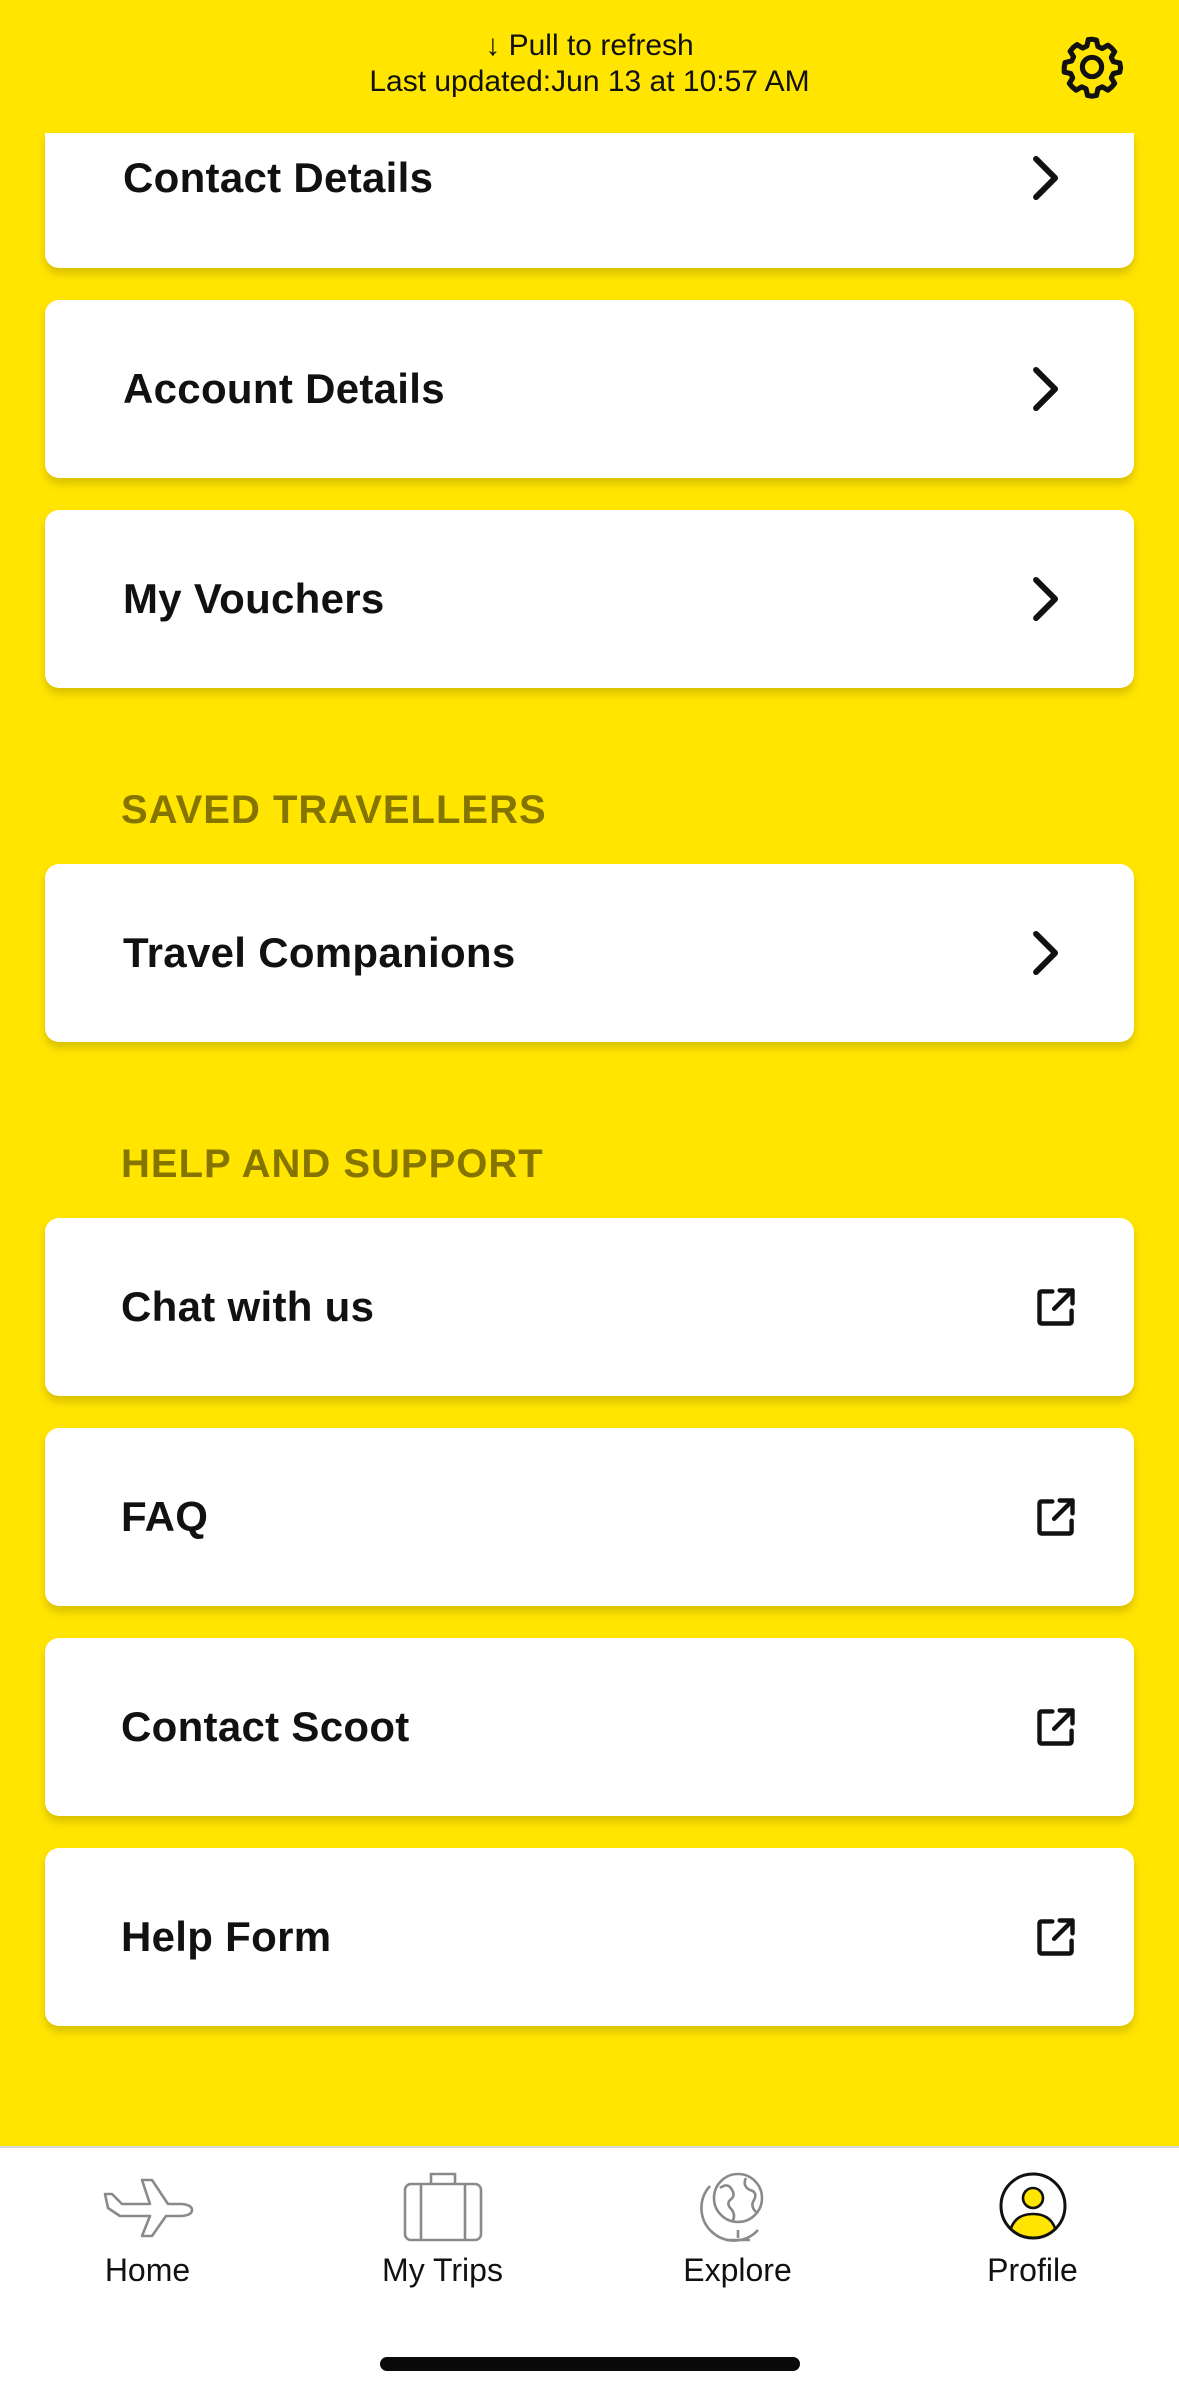 The height and width of the screenshot is (2396, 1179). I want to click on chat-with-us-label: Chat with us, so click(248, 1306).